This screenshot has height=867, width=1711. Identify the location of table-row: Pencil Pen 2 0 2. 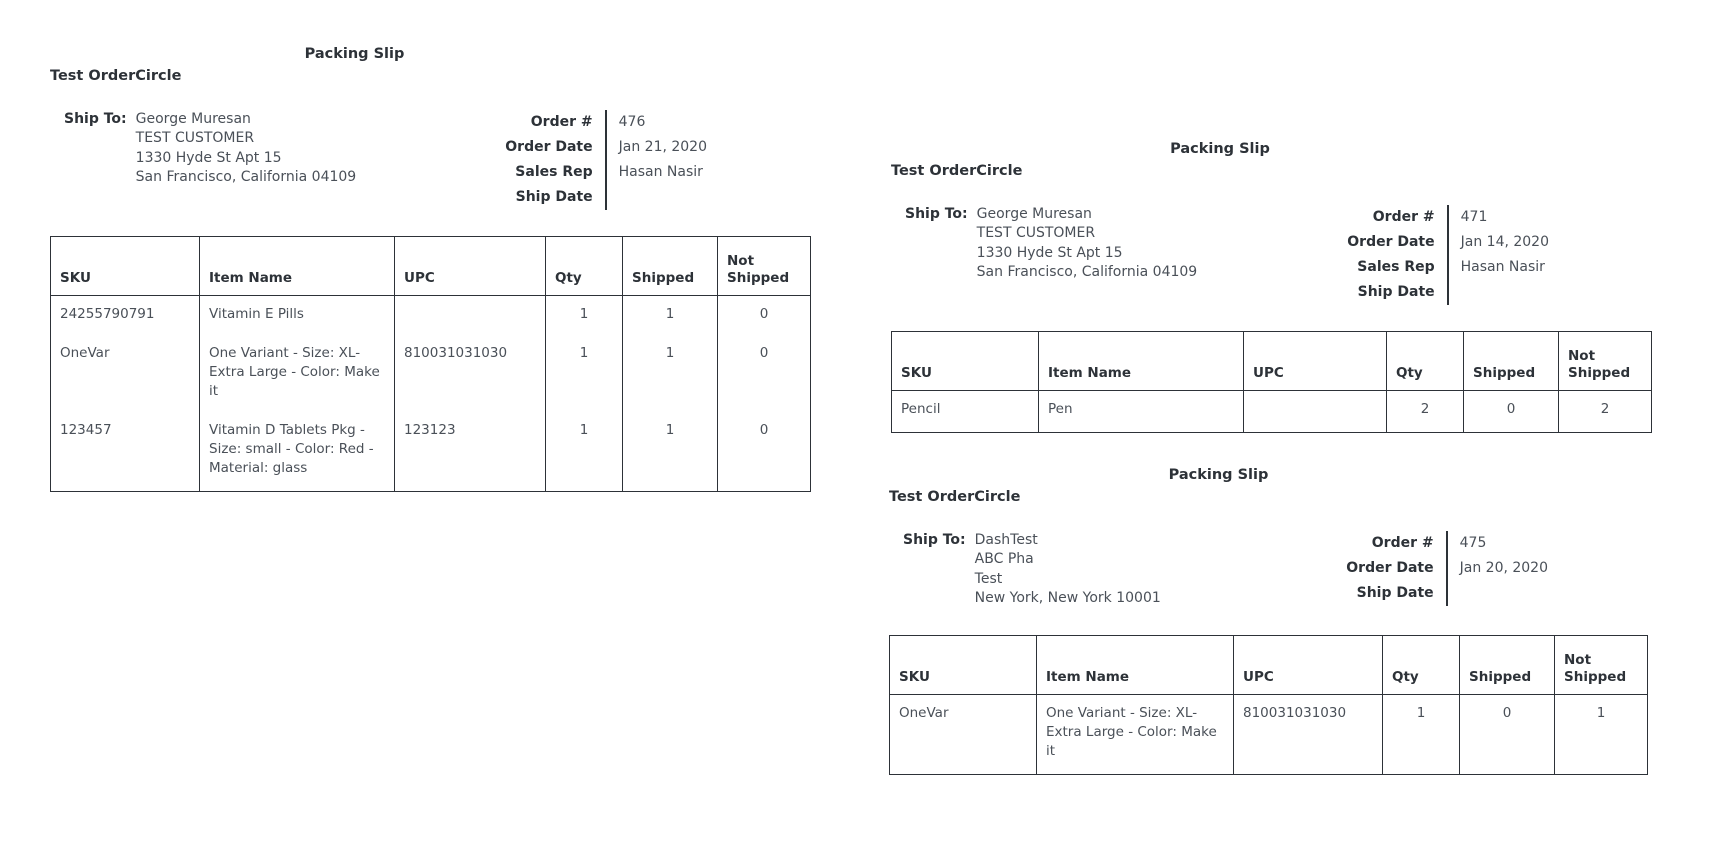
(1271, 411).